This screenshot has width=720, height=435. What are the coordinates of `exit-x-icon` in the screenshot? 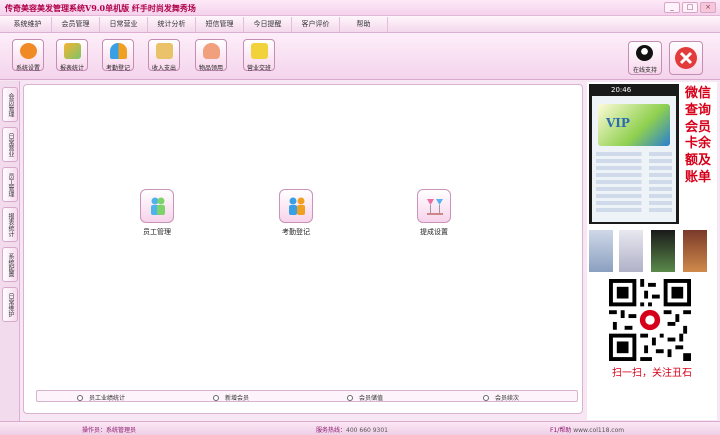 It's located at (686, 58).